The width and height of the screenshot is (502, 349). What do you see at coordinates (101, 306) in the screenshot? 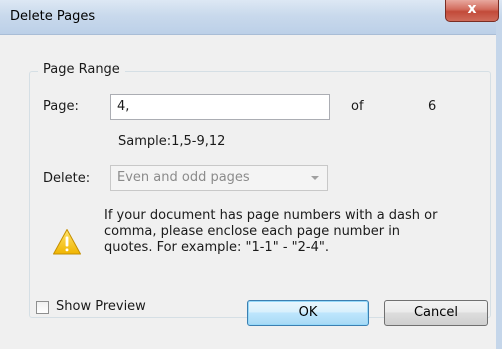
I see `show-preview-label: Show Preview` at bounding box center [101, 306].